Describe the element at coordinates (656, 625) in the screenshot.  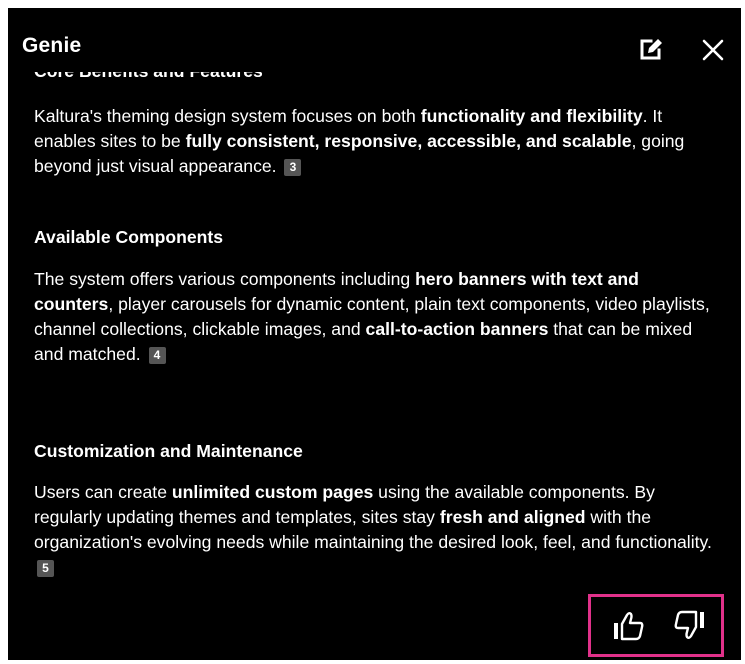
I see `feedback-highlight` at that location.